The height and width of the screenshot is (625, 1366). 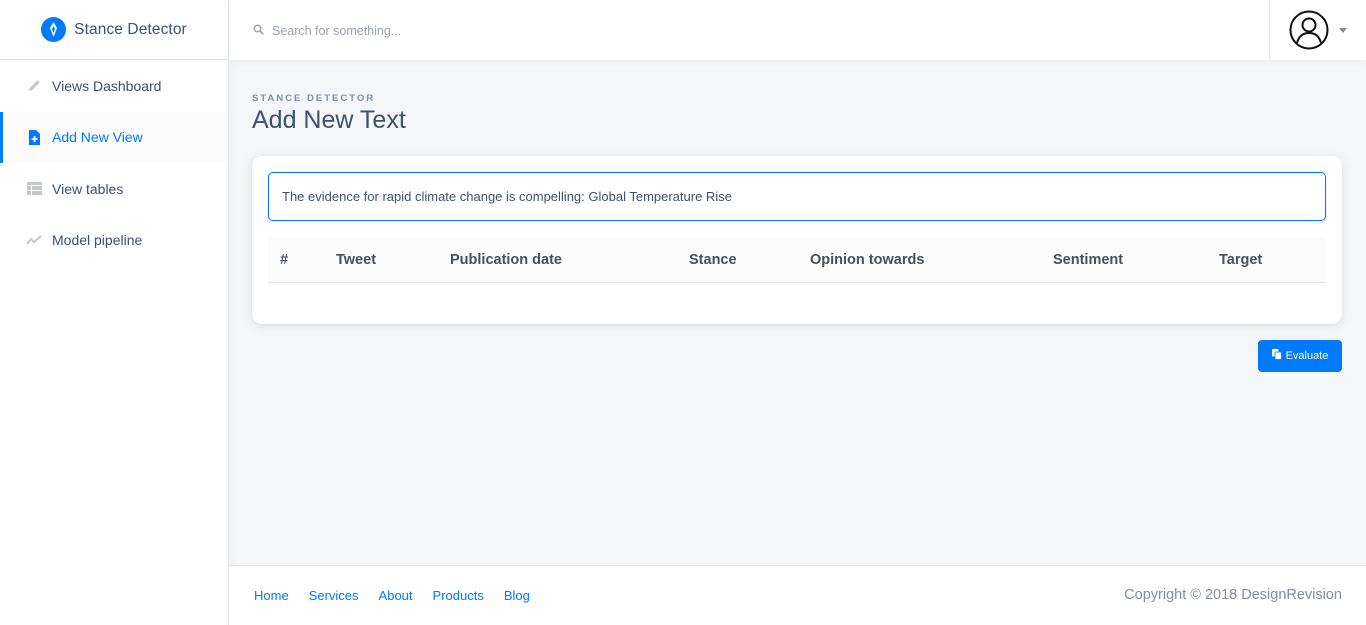 What do you see at coordinates (472, 31) in the screenshot?
I see `search-input` at bounding box center [472, 31].